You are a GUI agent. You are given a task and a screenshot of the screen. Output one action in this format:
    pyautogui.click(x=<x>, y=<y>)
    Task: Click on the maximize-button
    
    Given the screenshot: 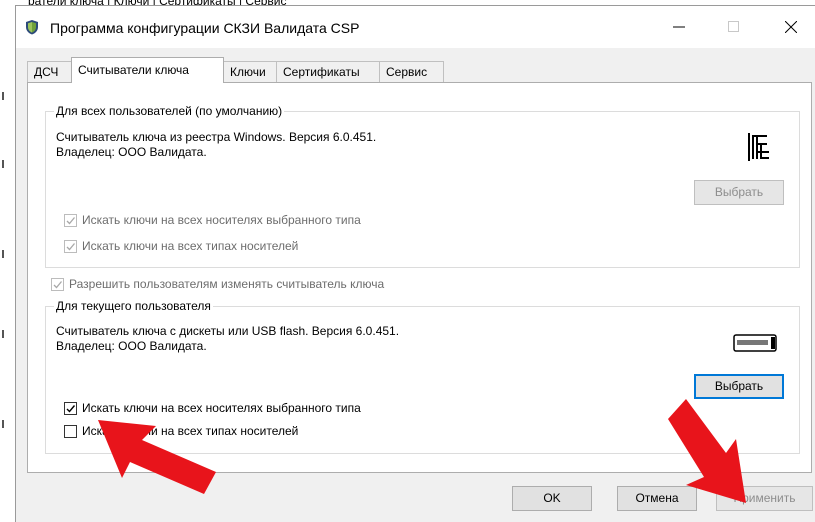 What is the action you would take?
    pyautogui.click(x=734, y=27)
    